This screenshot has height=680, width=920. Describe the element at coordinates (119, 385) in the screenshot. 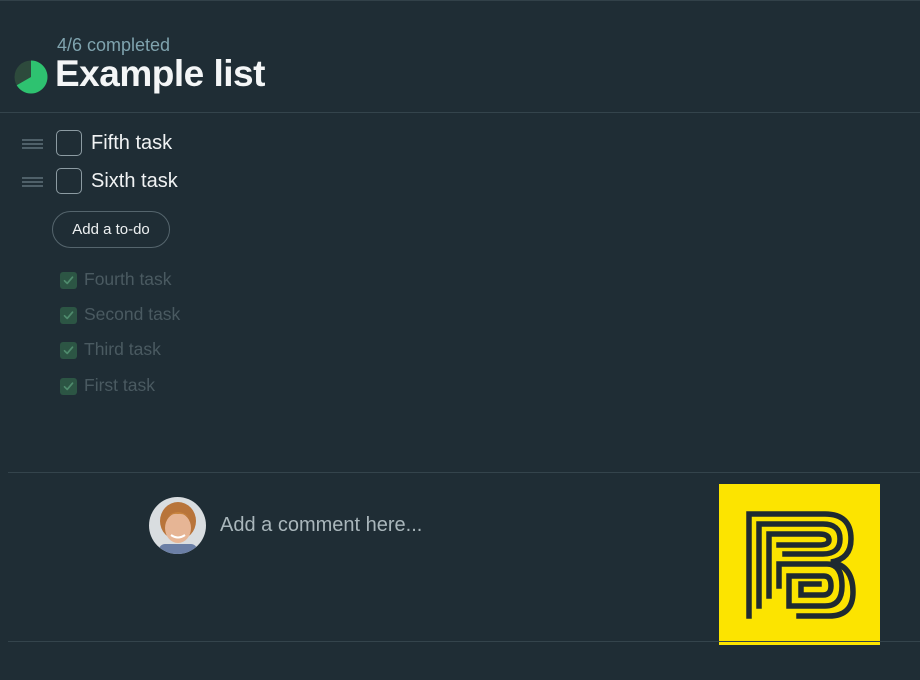

I see `completed-todo-label: First task` at that location.